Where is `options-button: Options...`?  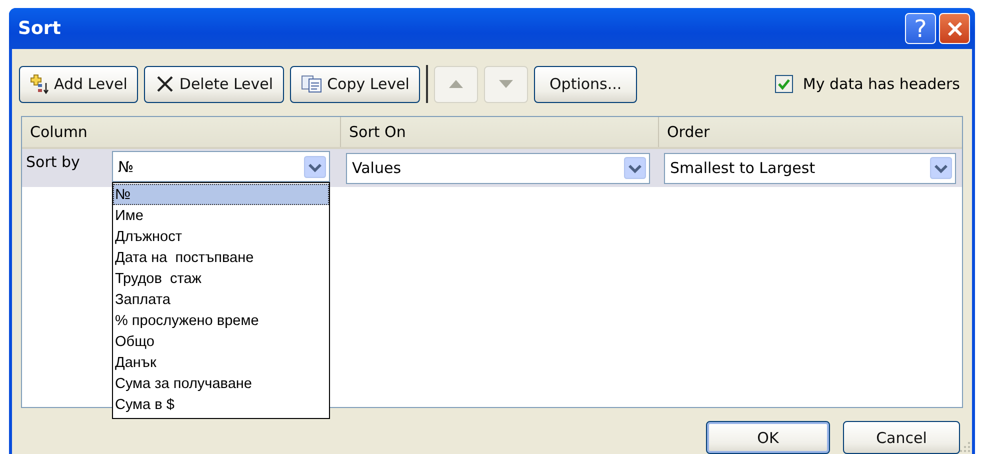 options-button: Options... is located at coordinates (585, 84).